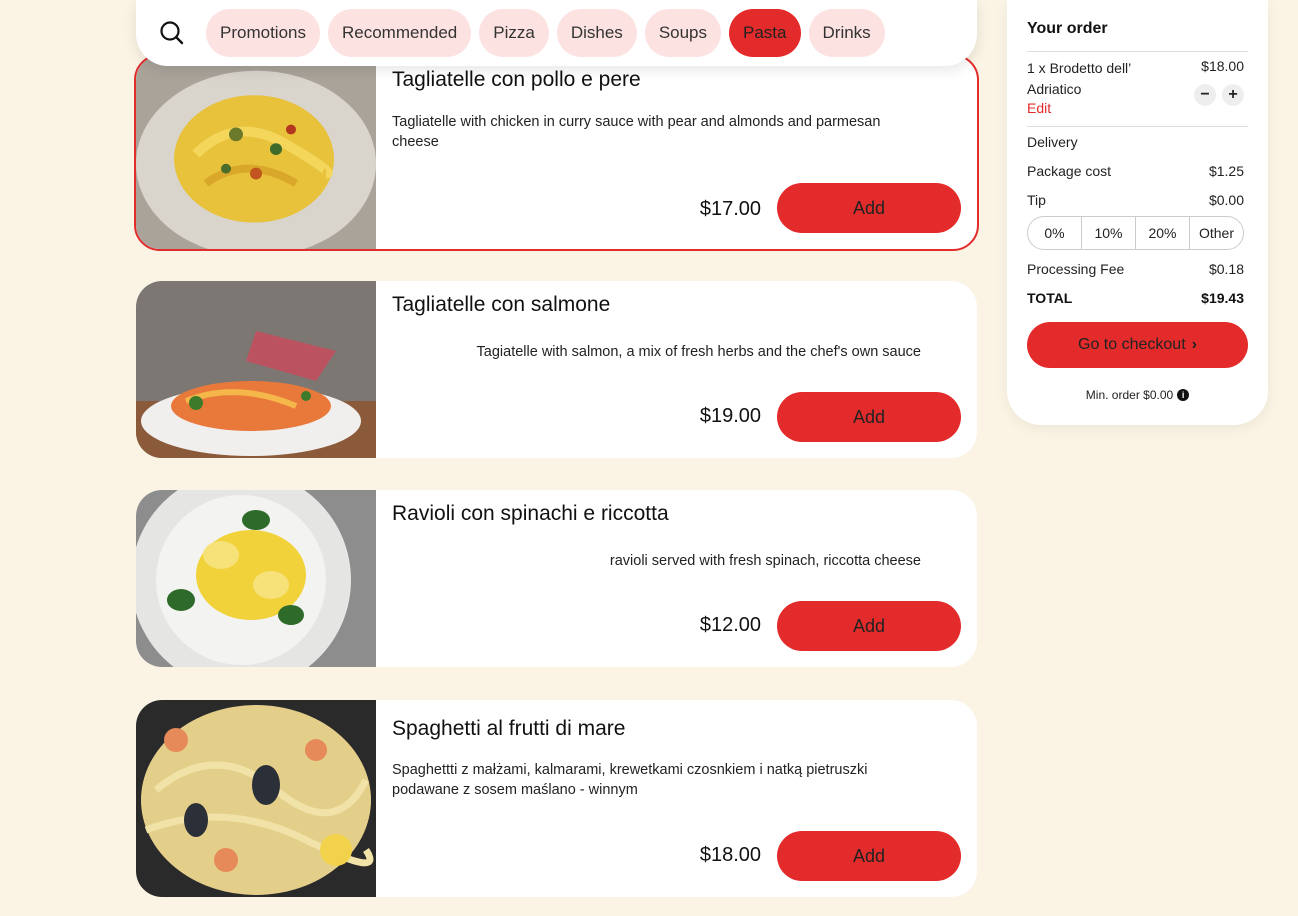  I want to click on fee-value: $0.18, so click(1226, 268).